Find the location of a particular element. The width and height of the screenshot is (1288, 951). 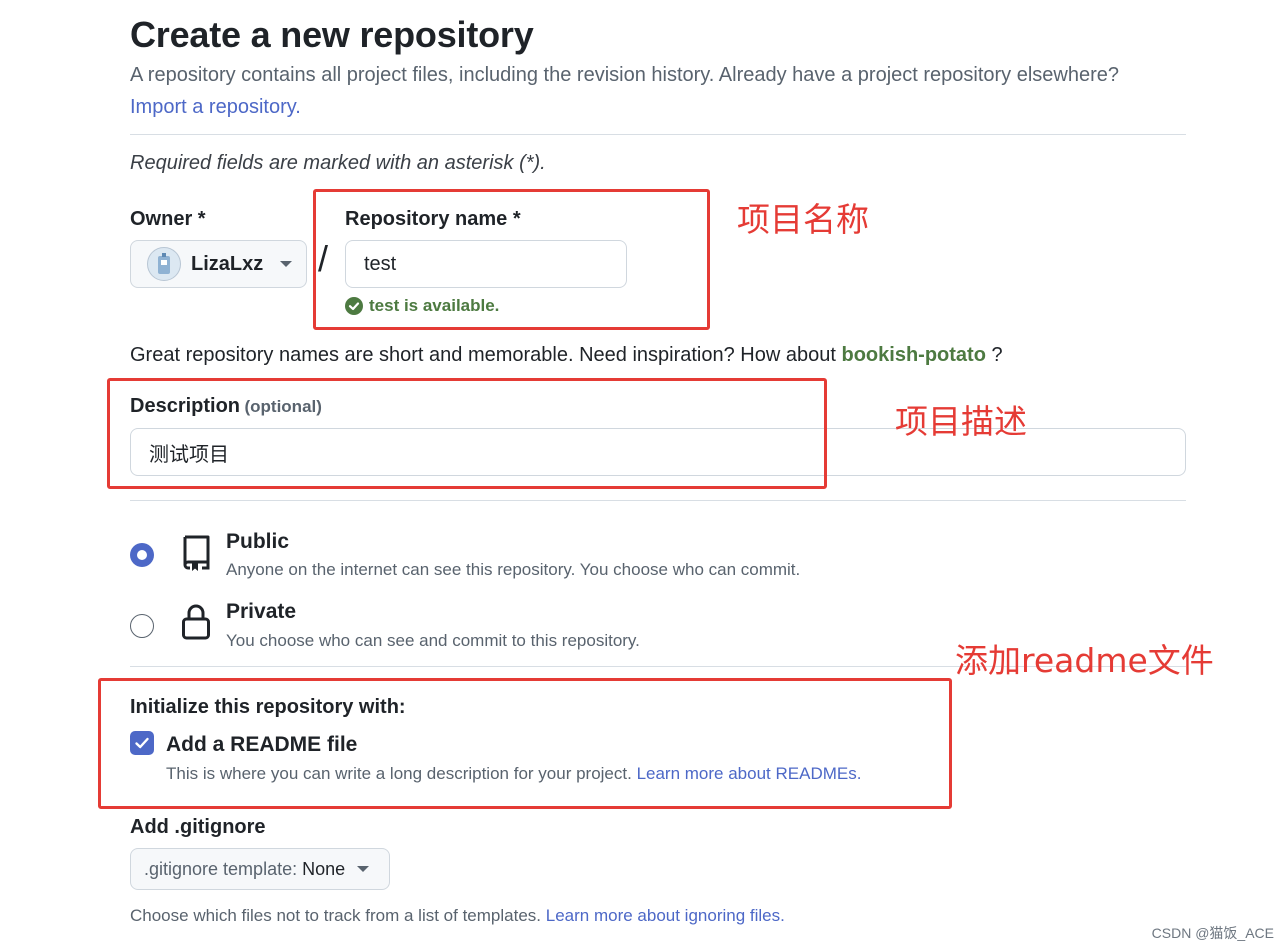

gitignore-label: Add .gitignore is located at coordinates (198, 827).